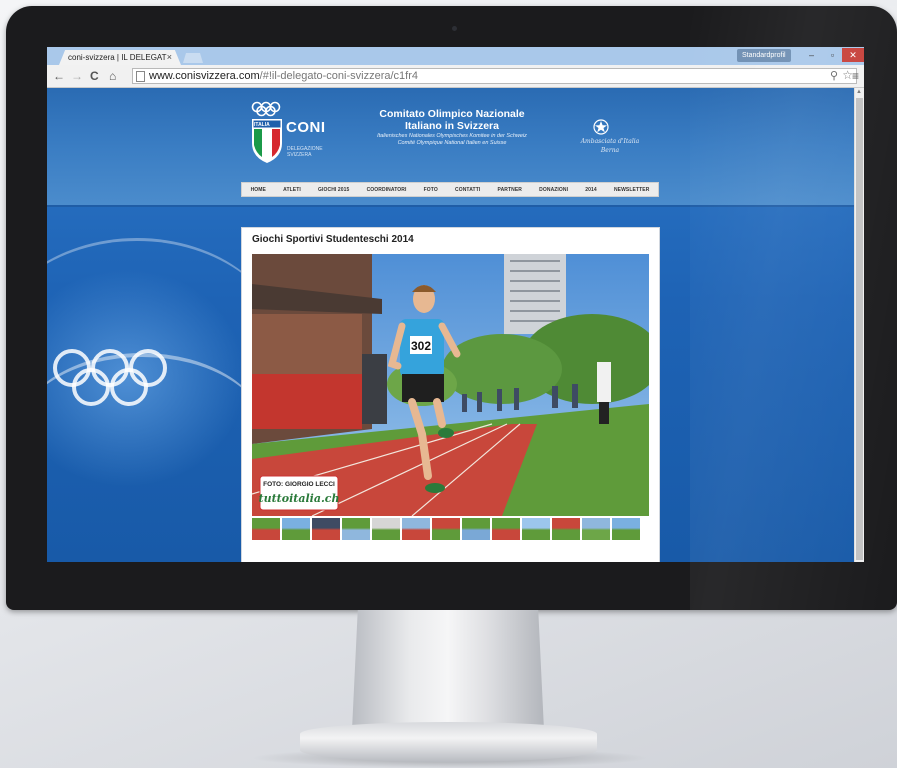 This screenshot has width=897, height=768. I want to click on minimize-button: –, so click(811, 55).